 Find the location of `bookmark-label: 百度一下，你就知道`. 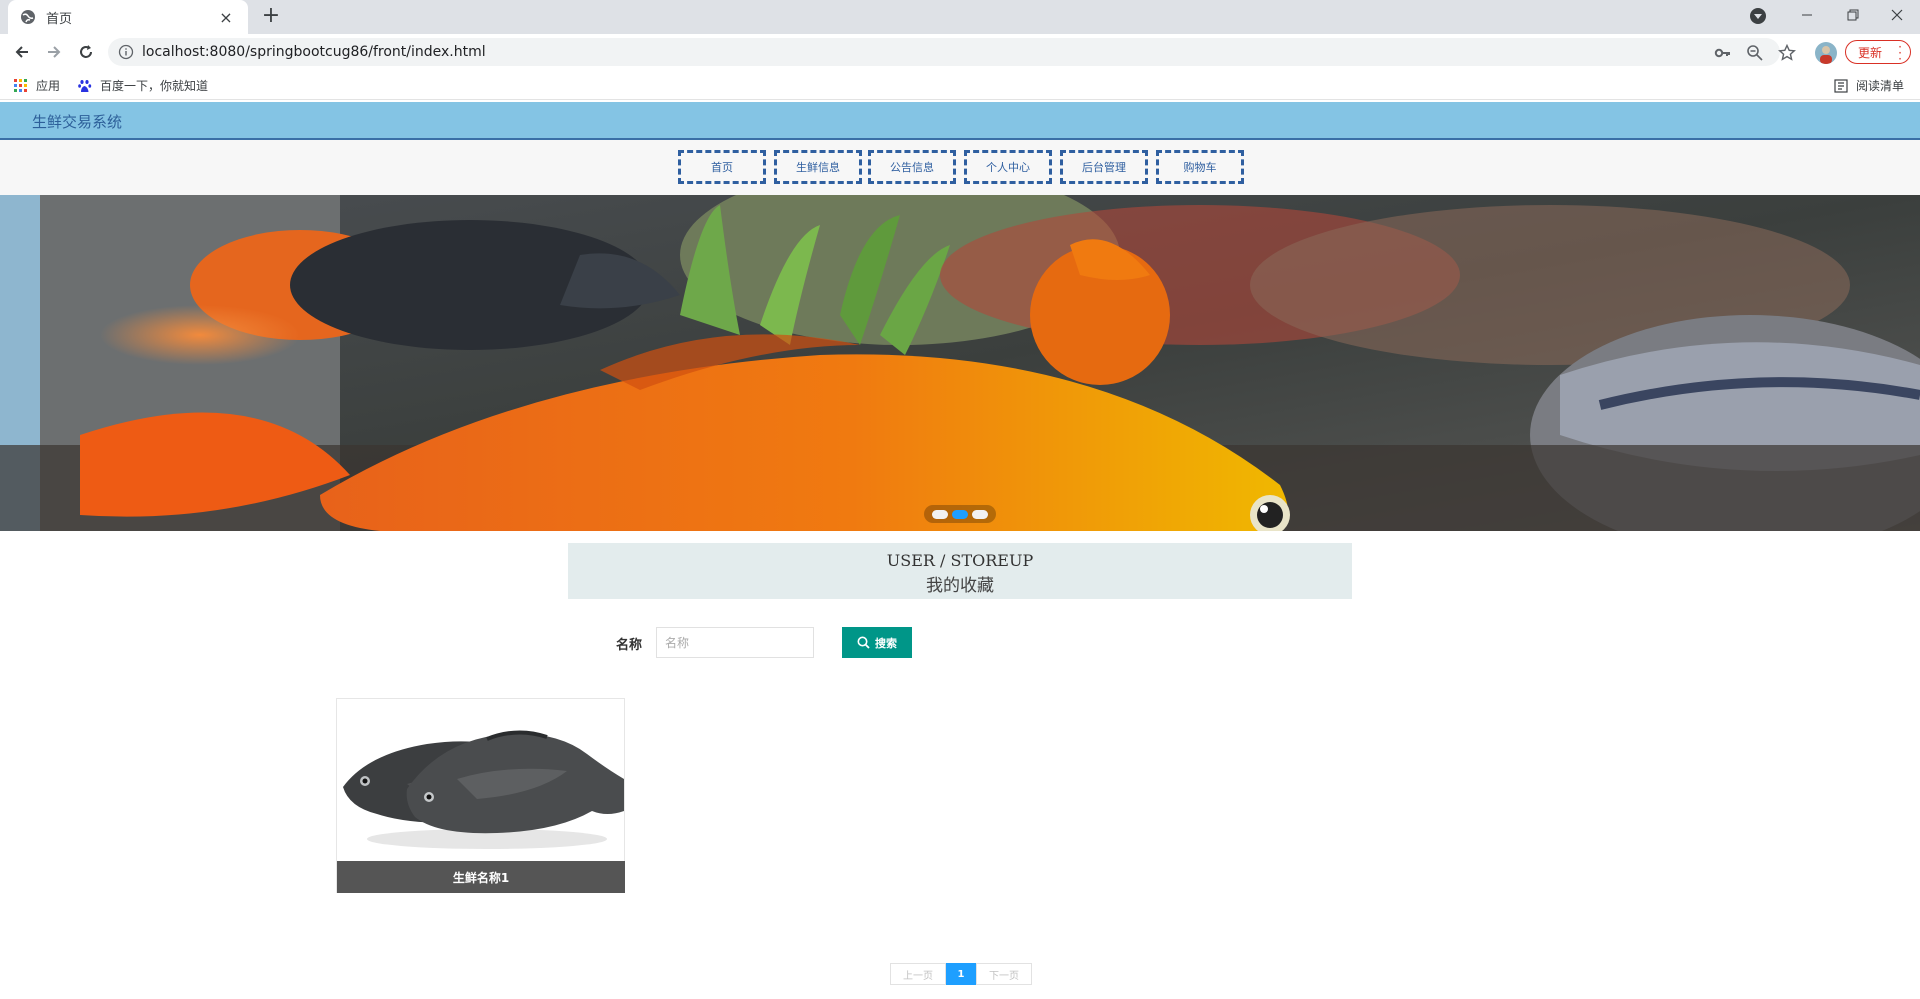

bookmark-label: 百度一下，你就知道 is located at coordinates (154, 86).